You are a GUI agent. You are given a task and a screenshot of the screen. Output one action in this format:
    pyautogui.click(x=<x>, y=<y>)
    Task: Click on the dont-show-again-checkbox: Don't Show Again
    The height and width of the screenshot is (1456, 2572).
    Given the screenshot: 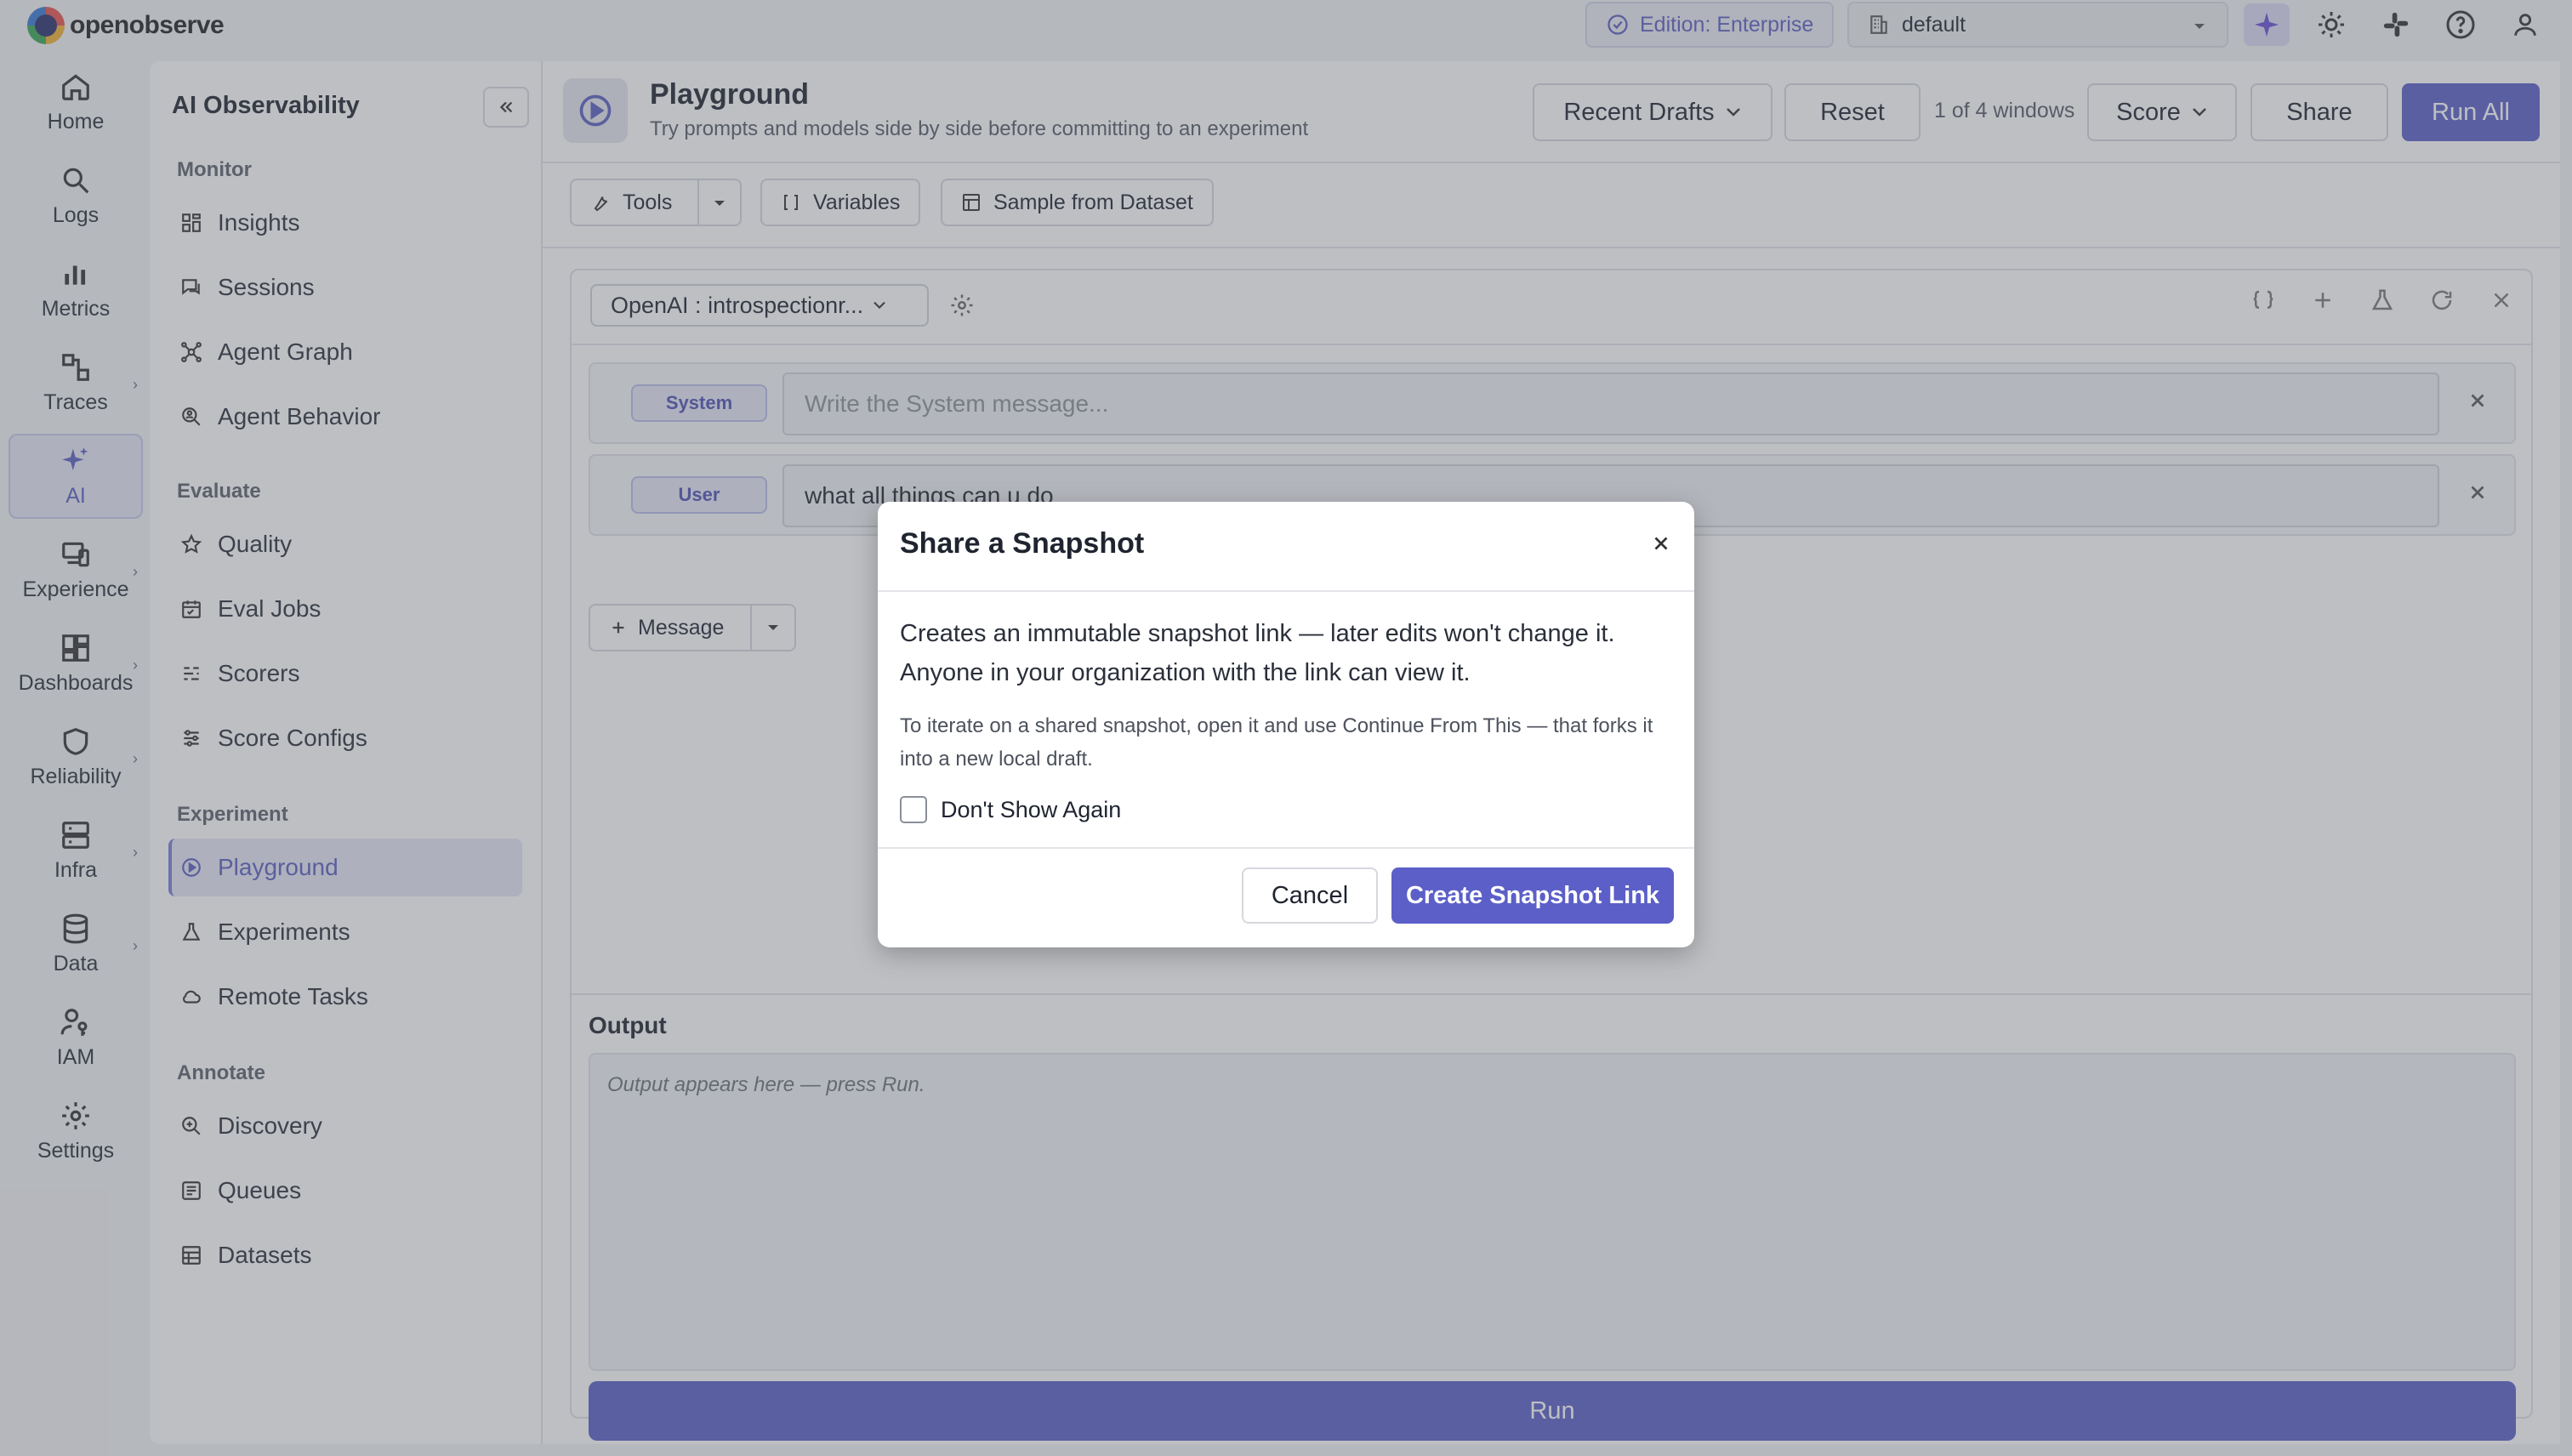 What is the action you would take?
    pyautogui.click(x=1011, y=809)
    